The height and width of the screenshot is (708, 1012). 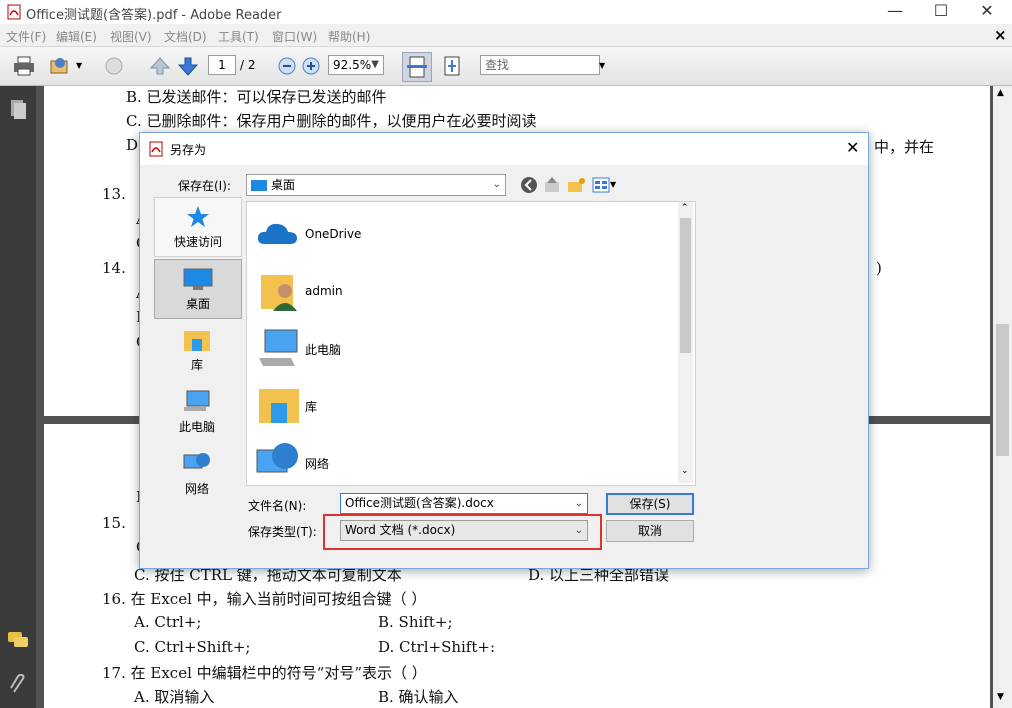 What do you see at coordinates (852, 147) in the screenshot?
I see `dialog-close-button: ✕` at bounding box center [852, 147].